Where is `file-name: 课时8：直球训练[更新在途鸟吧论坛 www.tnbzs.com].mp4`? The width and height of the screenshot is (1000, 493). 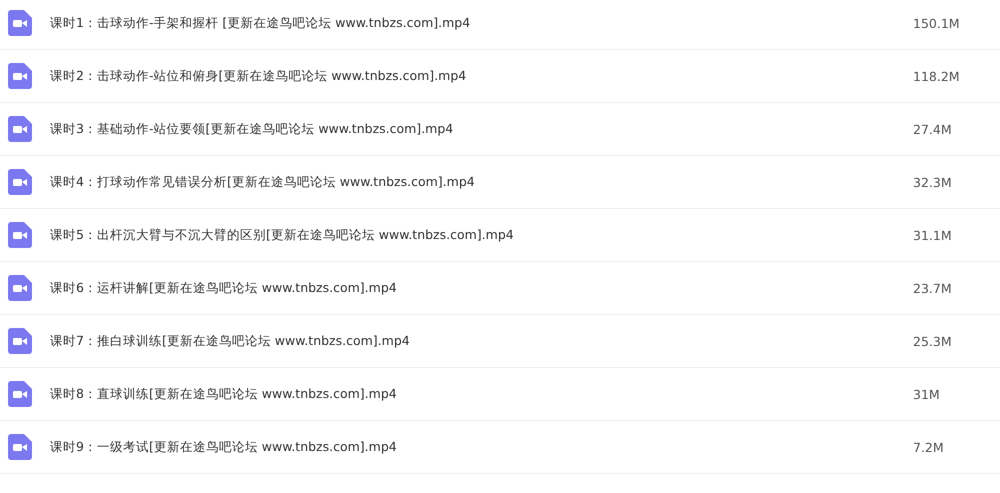 file-name: 课时8：直球训练[更新在途鸟吧论坛 www.tnbzs.com].mp4 is located at coordinates (481, 394).